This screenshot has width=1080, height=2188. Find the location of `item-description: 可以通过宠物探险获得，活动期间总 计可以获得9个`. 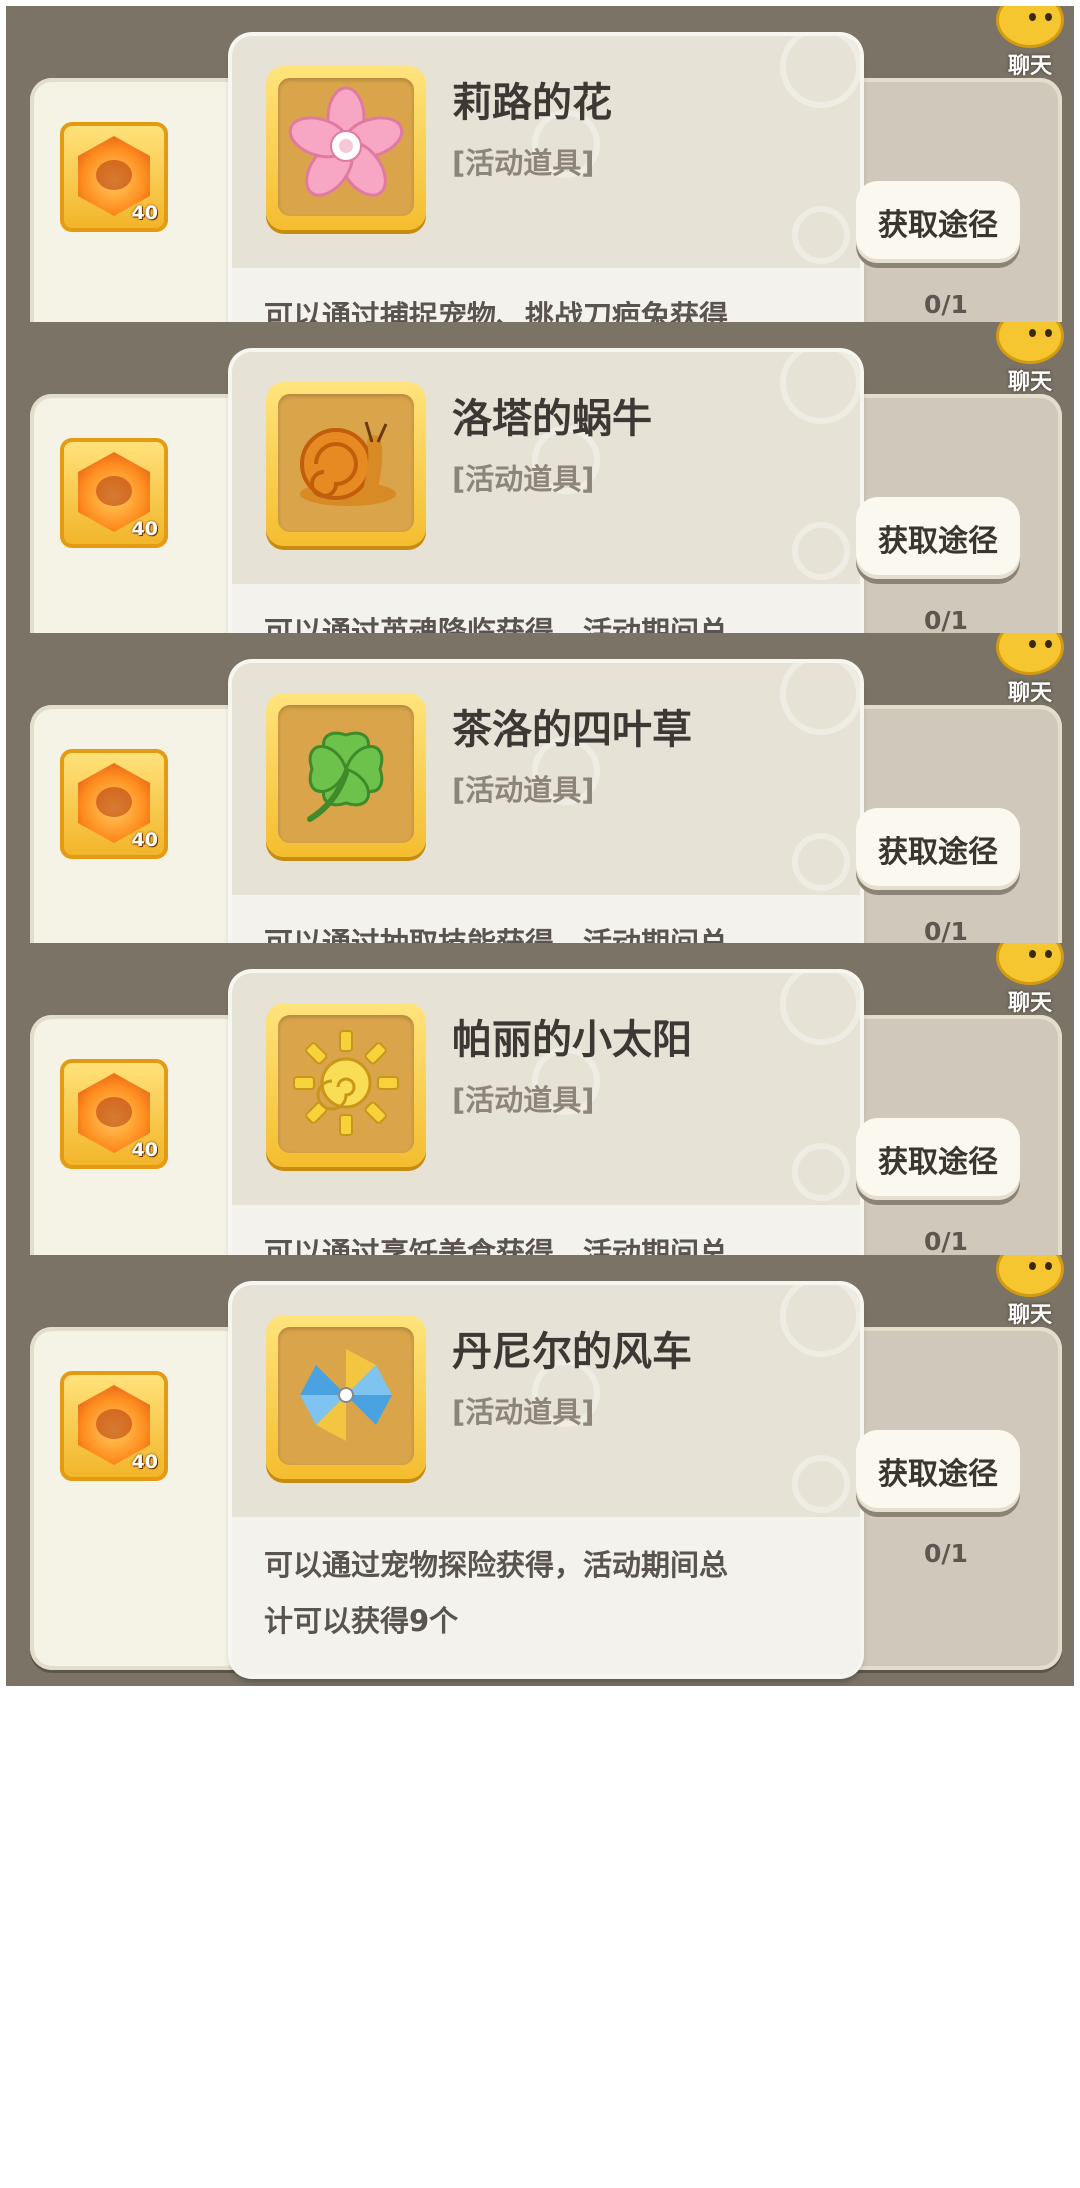

item-description: 可以通过宠物探险获得，活动期间总 计可以获得9个 is located at coordinates (552, 1593).